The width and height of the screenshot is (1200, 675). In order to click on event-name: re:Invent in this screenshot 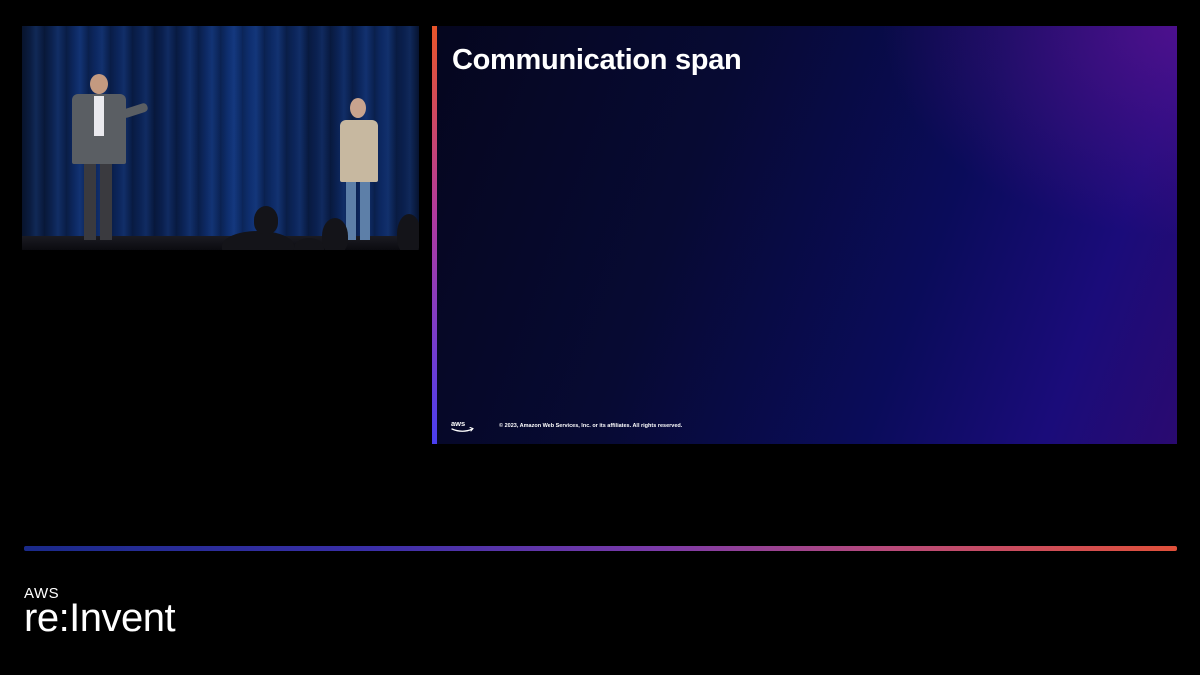, I will do `click(100, 618)`.